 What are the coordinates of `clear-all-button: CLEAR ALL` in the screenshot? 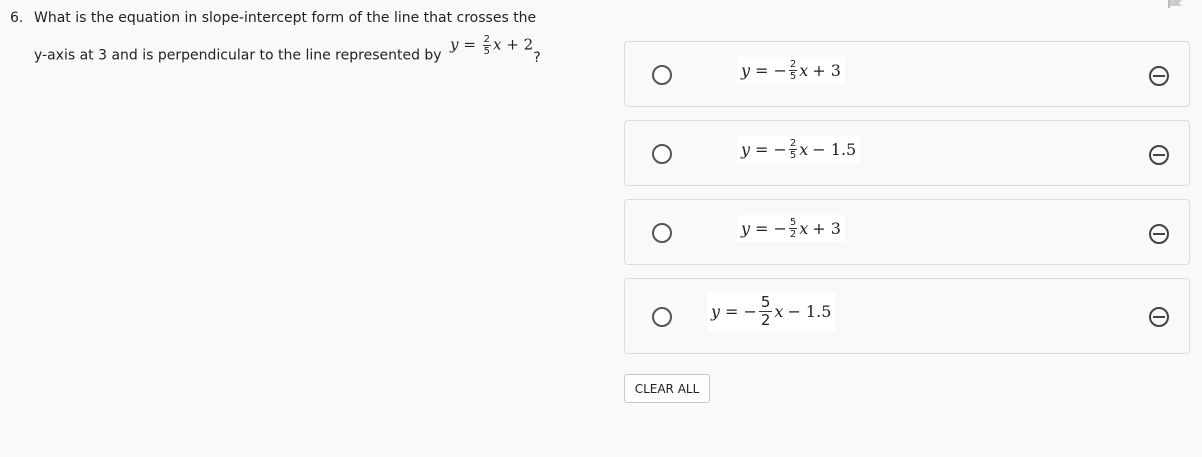 It's located at (667, 388).